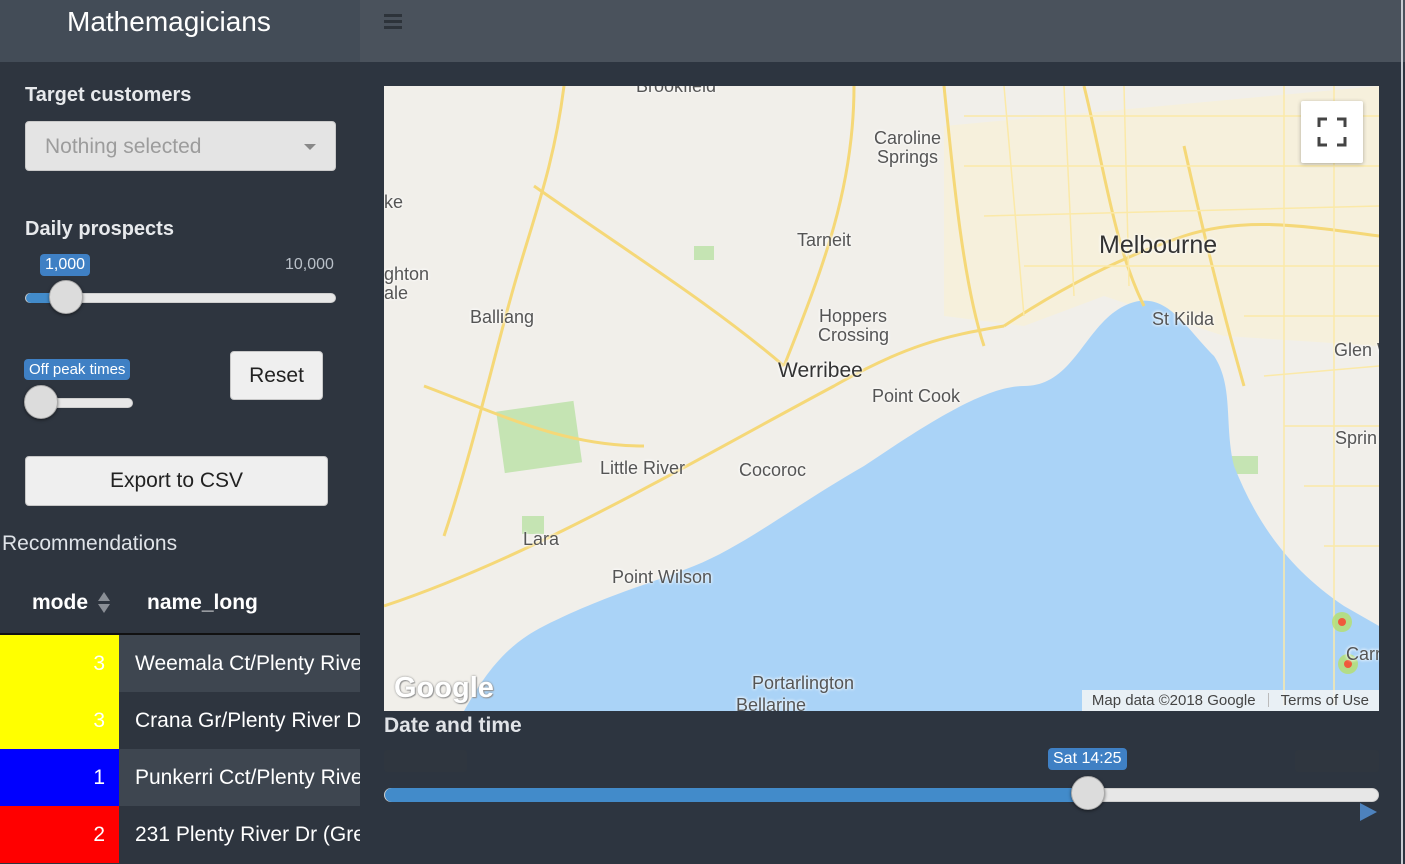 This screenshot has height=864, width=1405. Describe the element at coordinates (676, 91) in the screenshot. I see `map-label-brookfield: Brookfield` at that location.